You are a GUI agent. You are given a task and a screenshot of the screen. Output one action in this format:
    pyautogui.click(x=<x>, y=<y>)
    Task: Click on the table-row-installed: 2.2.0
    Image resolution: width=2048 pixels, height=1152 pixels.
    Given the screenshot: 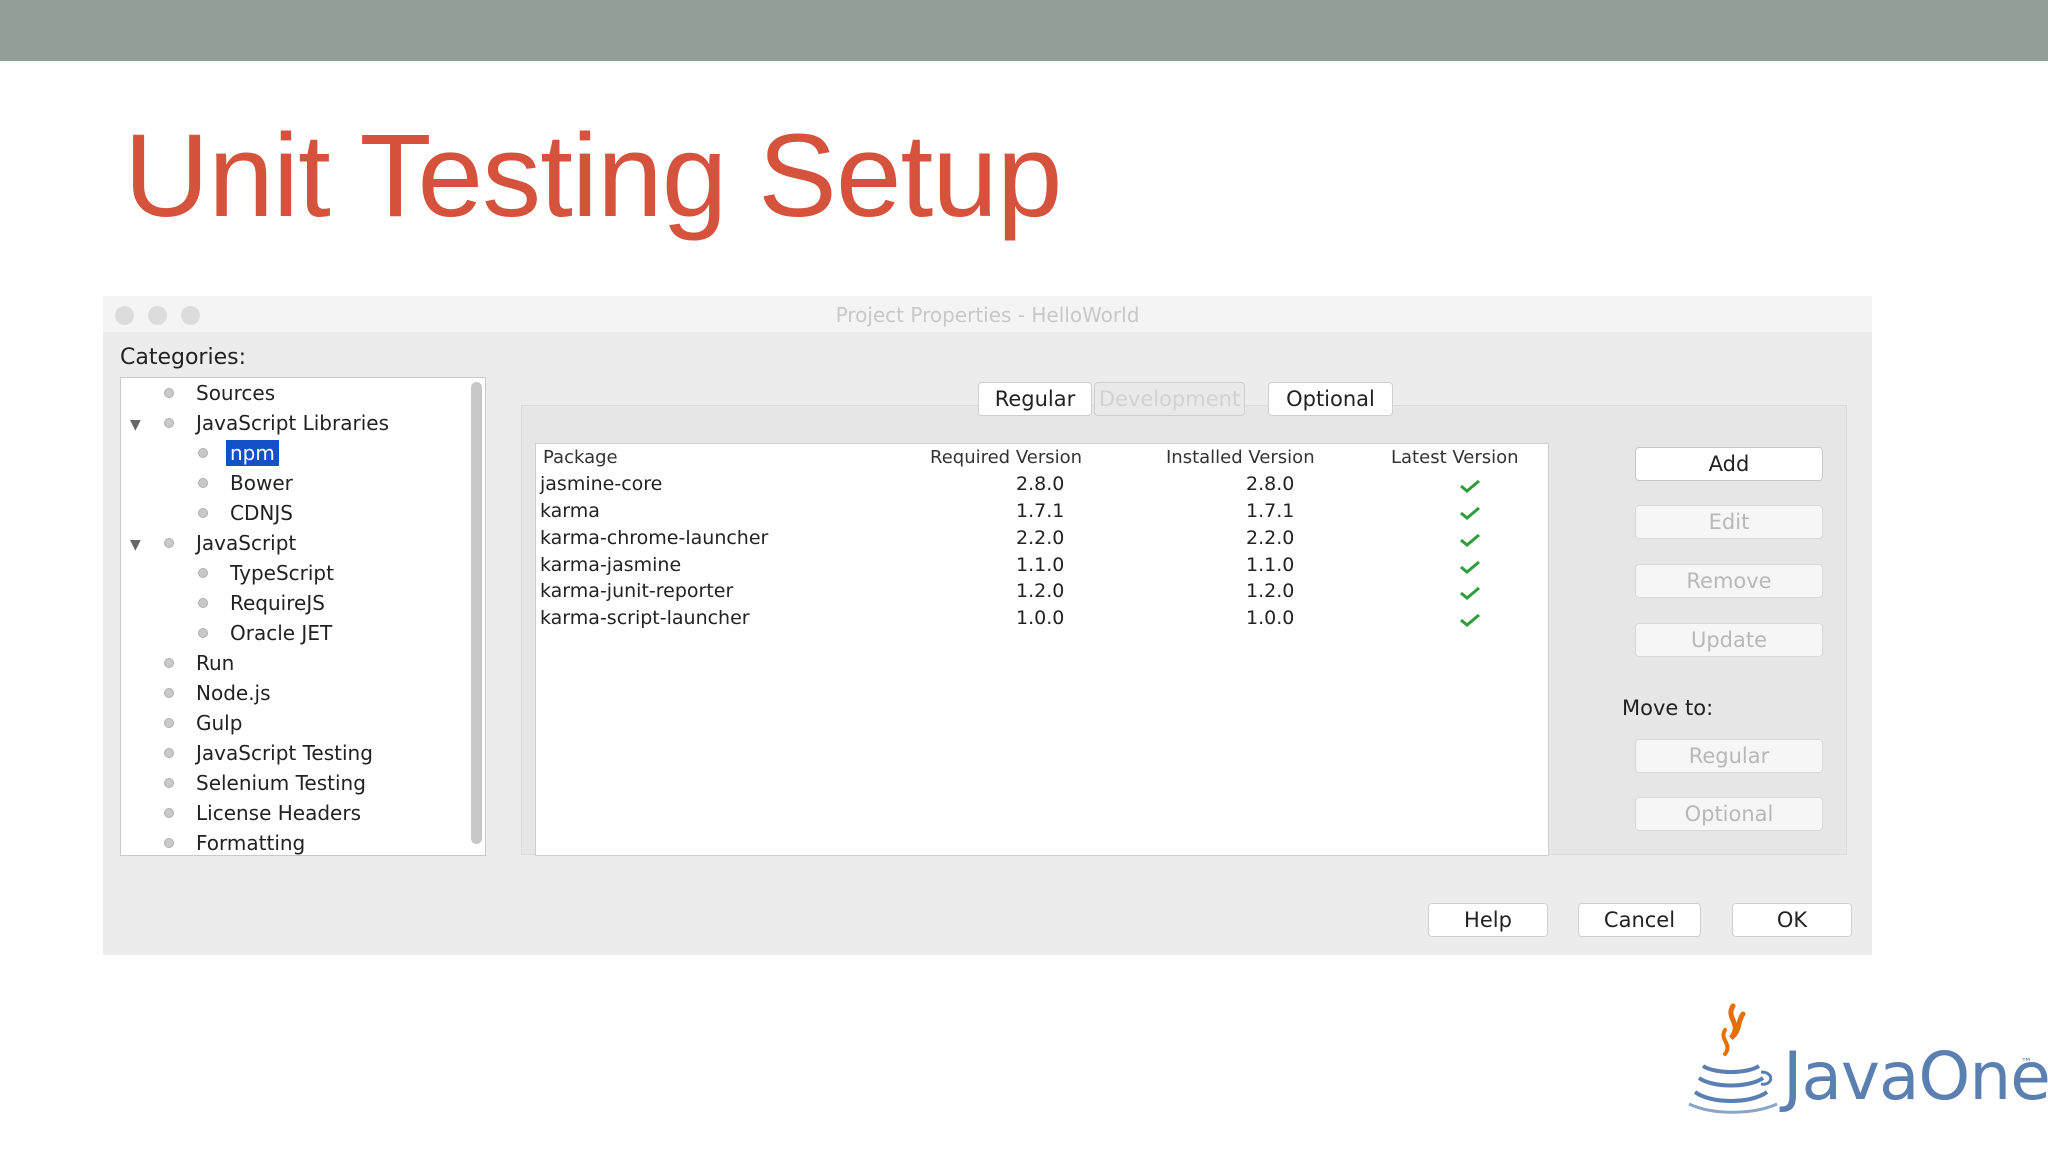 What is the action you would take?
    pyautogui.click(x=1270, y=538)
    